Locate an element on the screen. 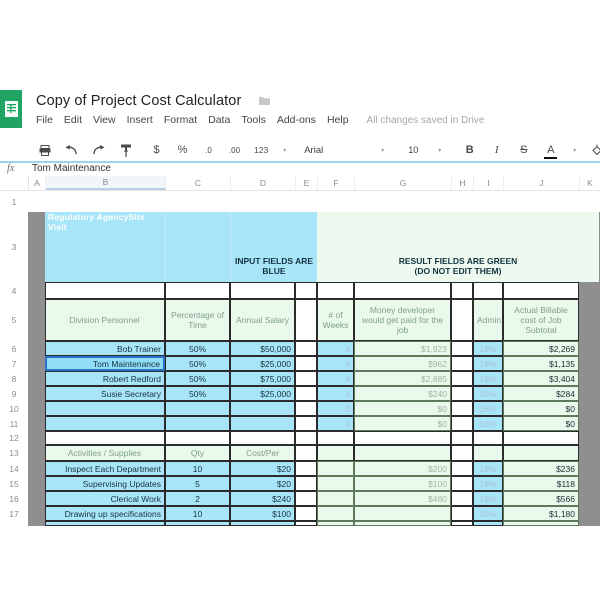  cell-J7-subtotal: $1,135 is located at coordinates (541, 363).